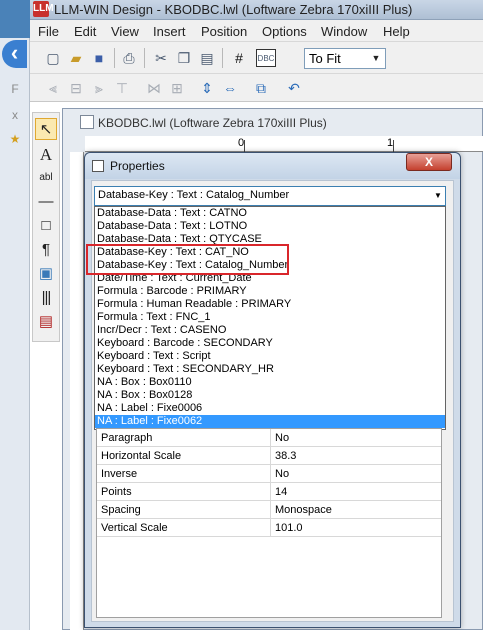  I want to click on distribute-h-icon: ⋈, so click(154, 88).